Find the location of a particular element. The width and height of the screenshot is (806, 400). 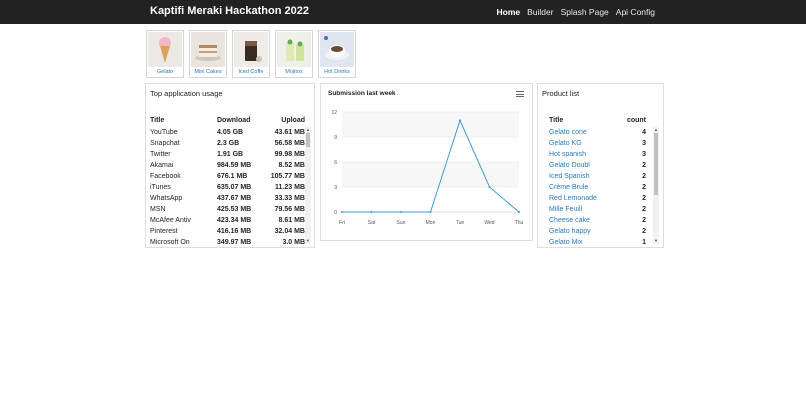

usage-row: iTunes 635.07 MB 11.23 MB is located at coordinates (227, 187).